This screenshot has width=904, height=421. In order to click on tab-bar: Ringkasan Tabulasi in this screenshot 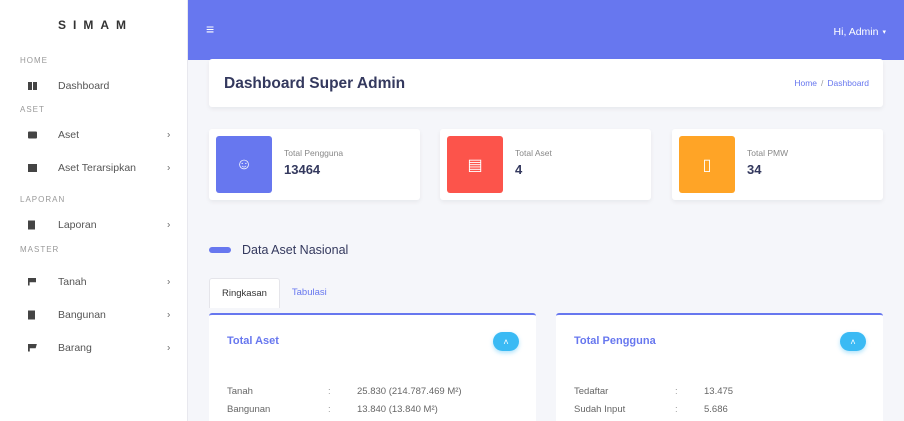, I will do `click(274, 293)`.